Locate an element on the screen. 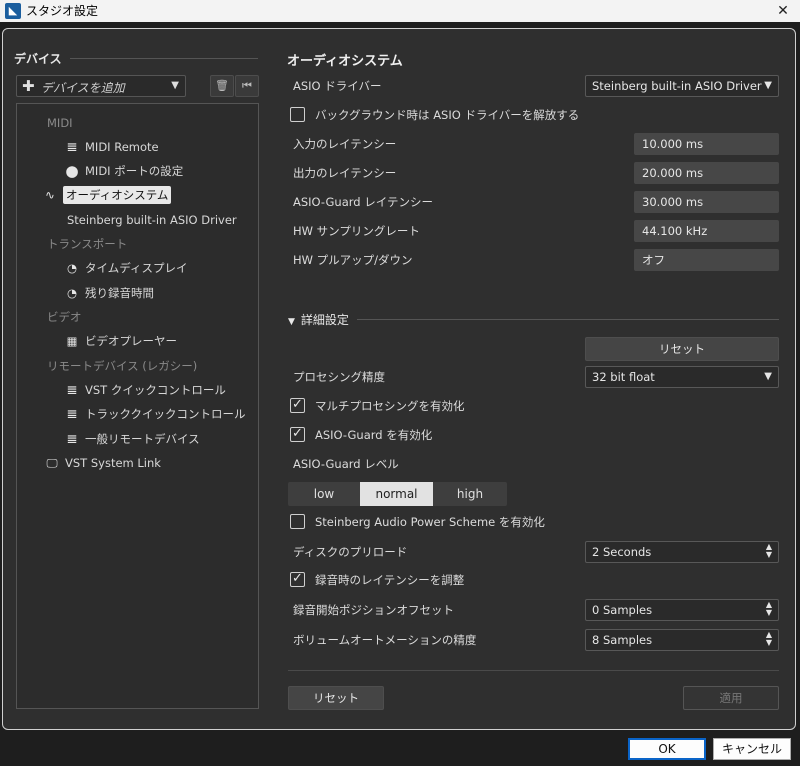  tree-item-audio-system: ∿ オーディオシステム is located at coordinates (106, 195).